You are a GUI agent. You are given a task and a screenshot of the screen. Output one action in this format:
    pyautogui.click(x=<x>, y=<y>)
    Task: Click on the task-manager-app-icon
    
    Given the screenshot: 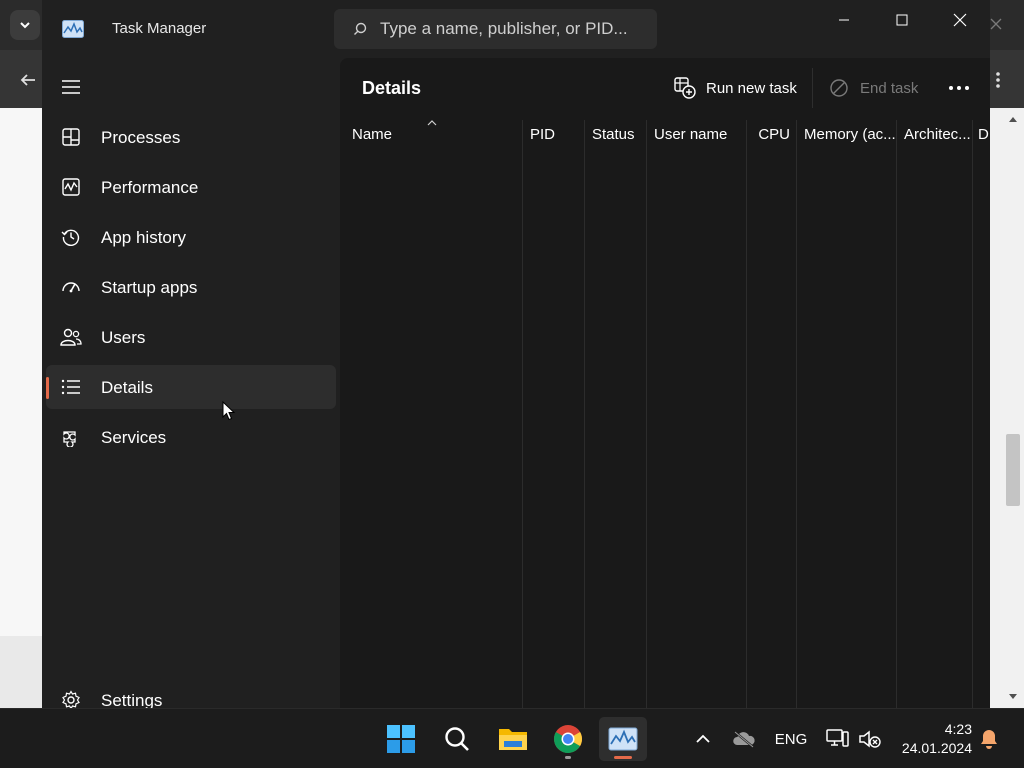 What is the action you would take?
    pyautogui.click(x=73, y=29)
    